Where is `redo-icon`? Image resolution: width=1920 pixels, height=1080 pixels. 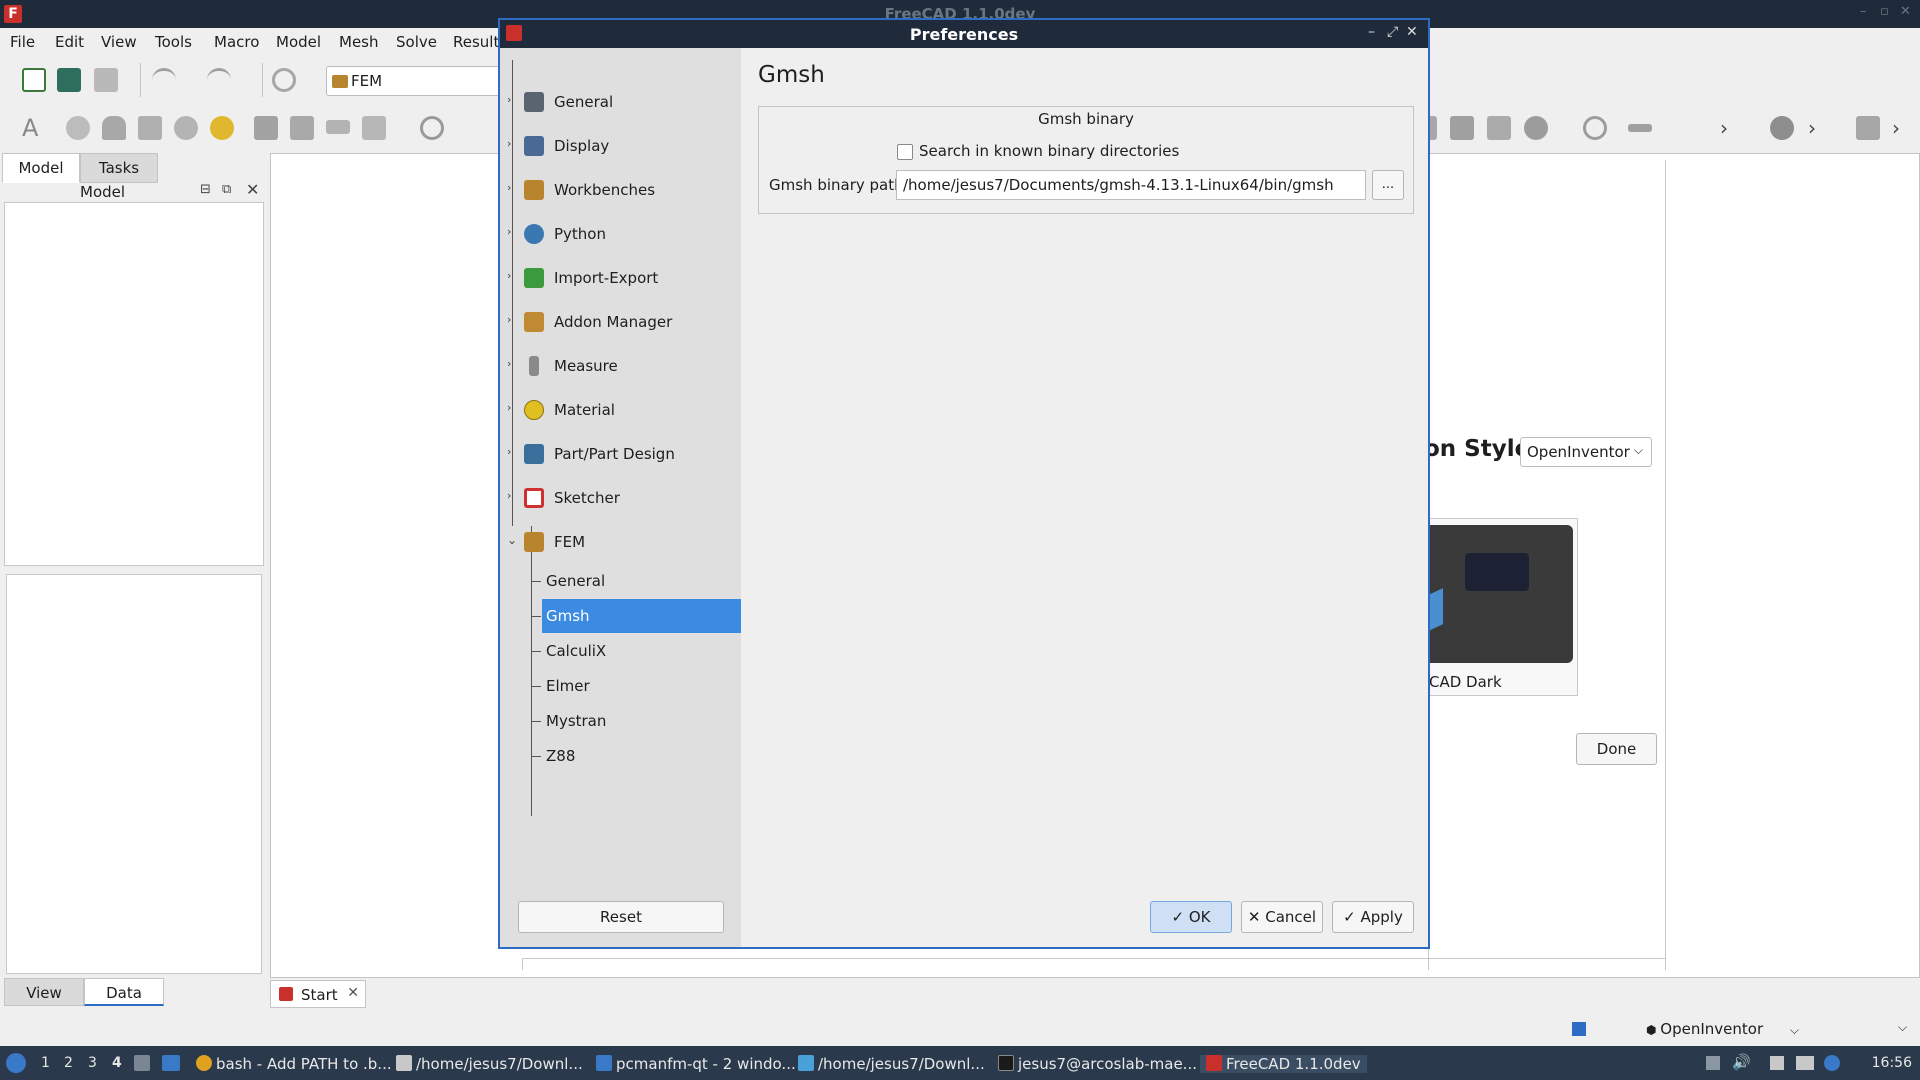 redo-icon is located at coordinates (219, 80).